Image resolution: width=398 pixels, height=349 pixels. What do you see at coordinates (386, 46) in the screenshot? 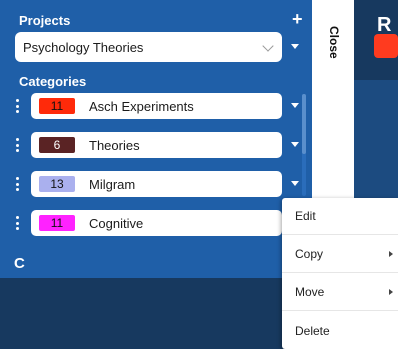
I see `main-accent-badge` at bounding box center [386, 46].